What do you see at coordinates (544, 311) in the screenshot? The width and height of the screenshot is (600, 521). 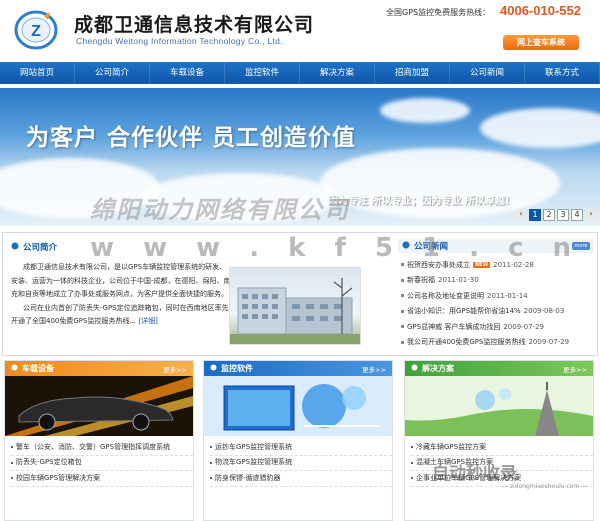 I see `news-item-date: 2009-08-03` at bounding box center [544, 311].